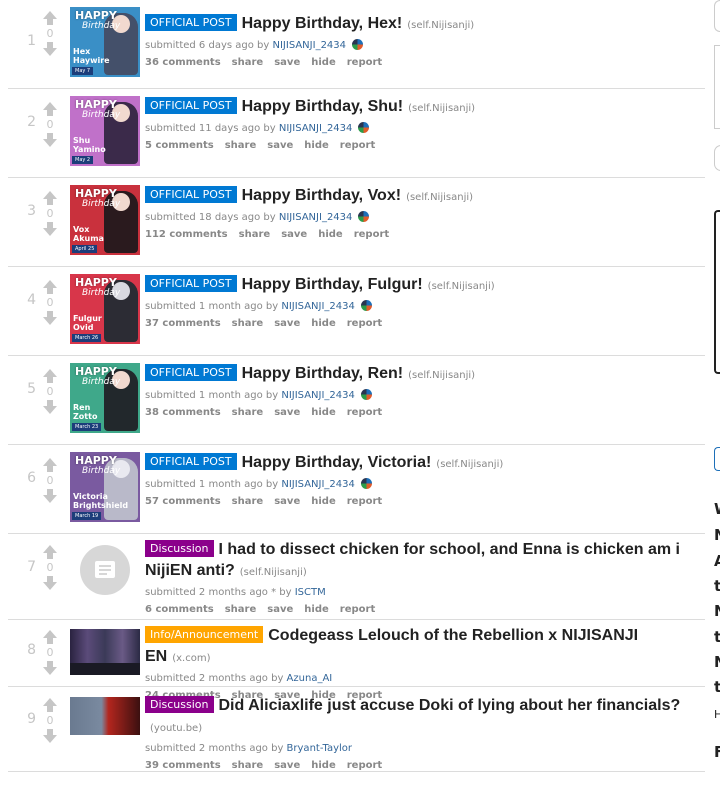 Image resolution: width=720 pixels, height=785 pixels. I want to click on comments-link: 6 comments, so click(179, 609).